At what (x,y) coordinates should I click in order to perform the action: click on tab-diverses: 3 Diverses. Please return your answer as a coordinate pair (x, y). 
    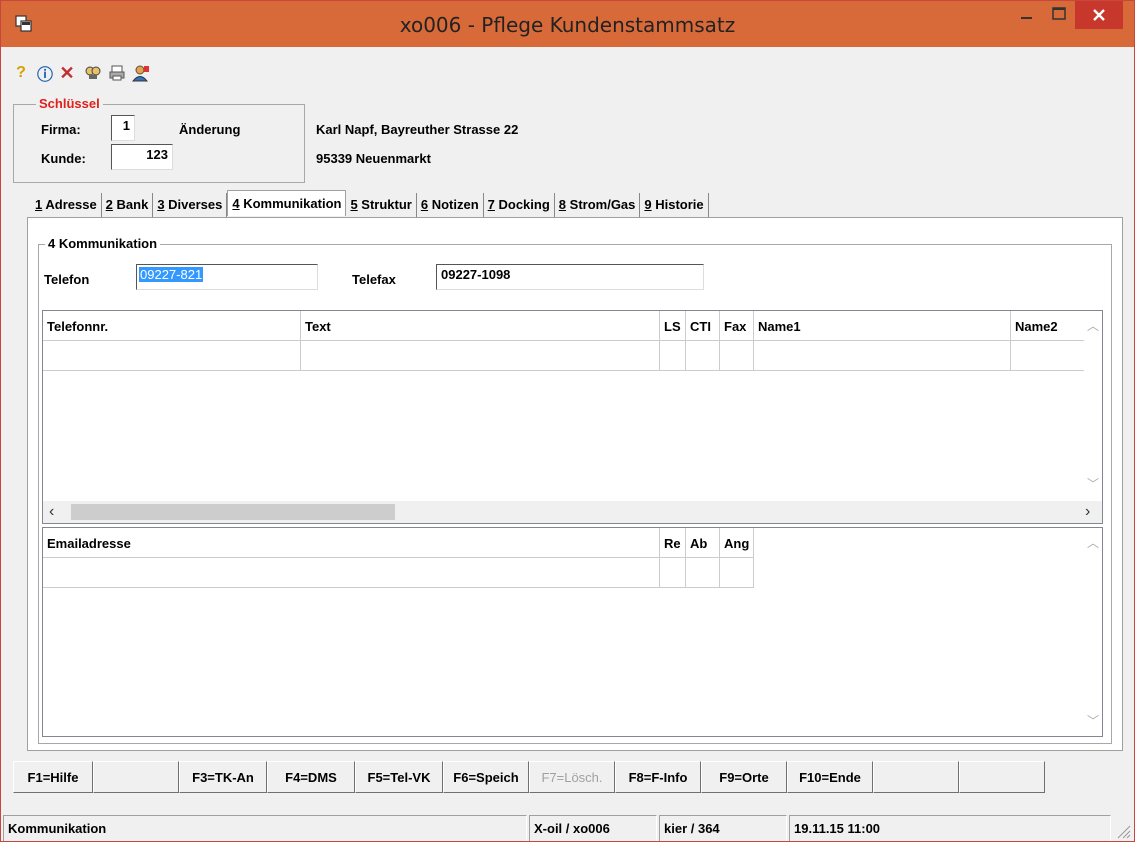
    Looking at the image, I should click on (190, 205).